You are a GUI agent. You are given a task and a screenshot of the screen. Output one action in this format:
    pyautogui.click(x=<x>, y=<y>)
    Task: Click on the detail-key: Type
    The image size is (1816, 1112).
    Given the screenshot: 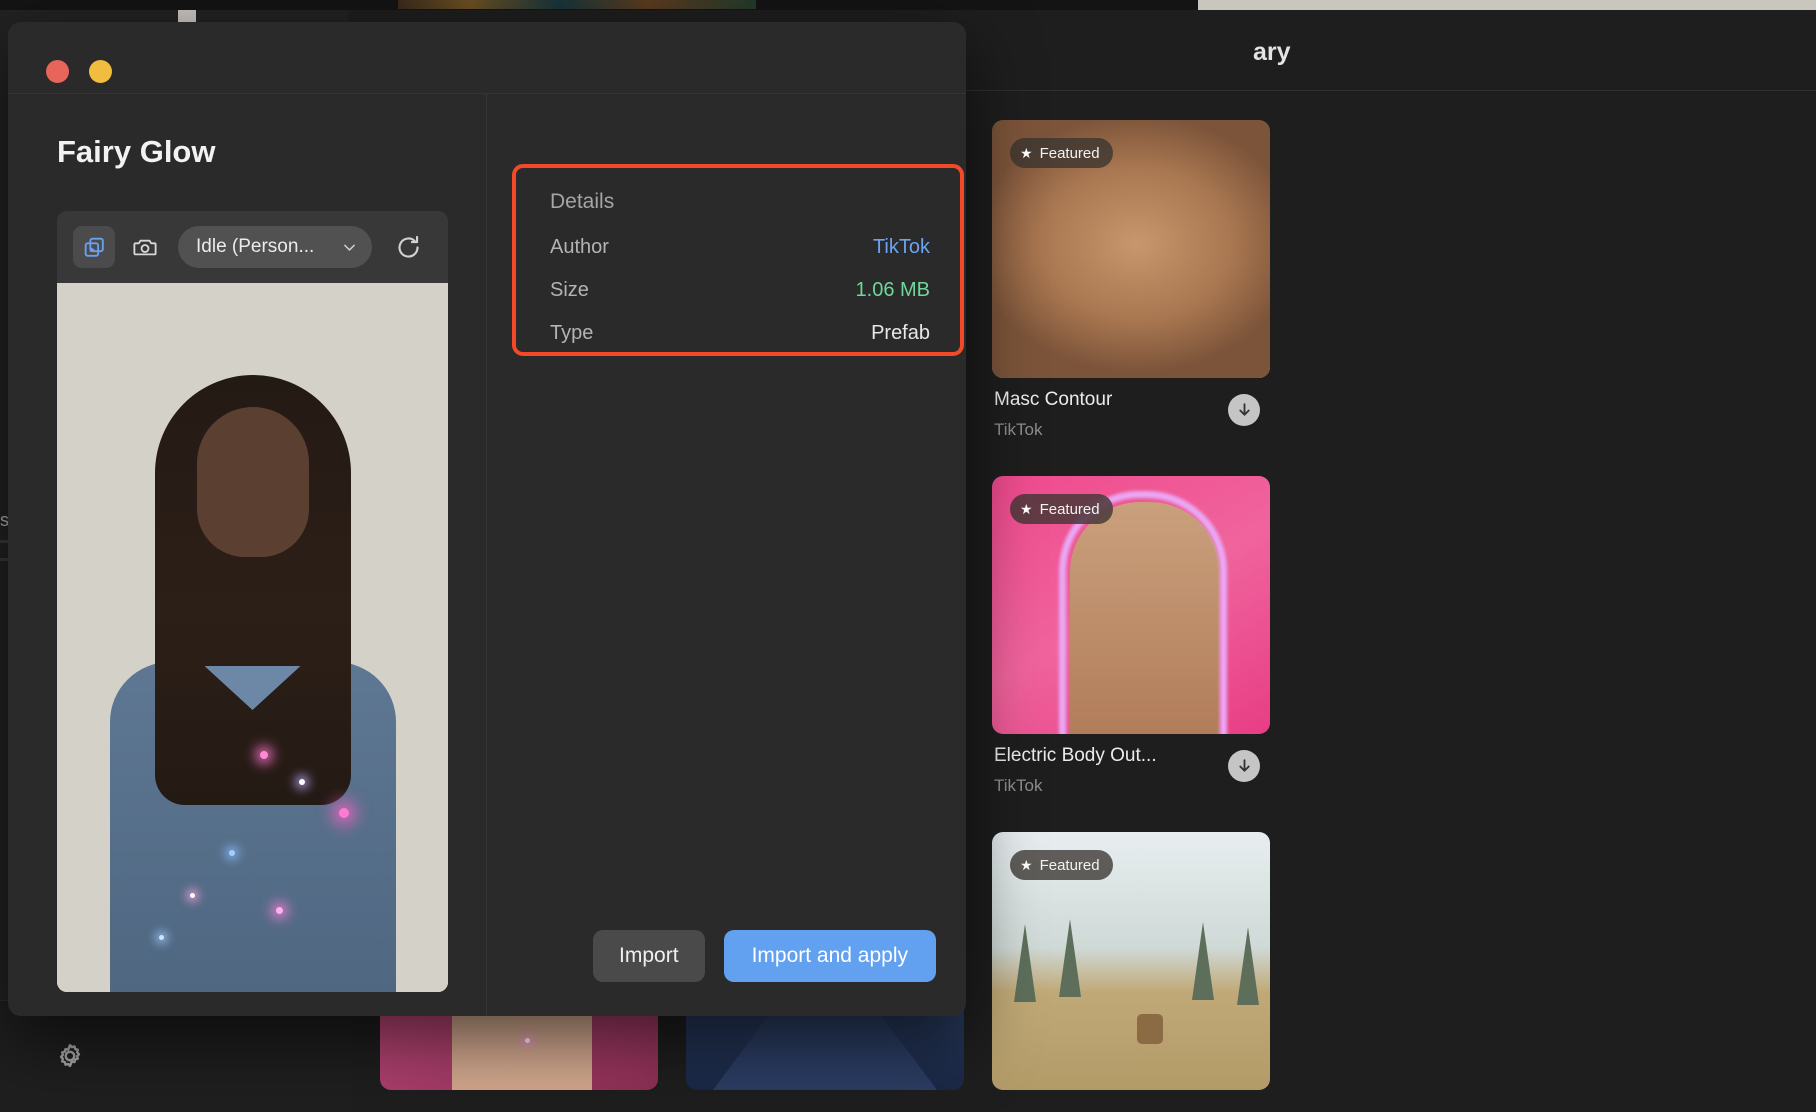 What is the action you would take?
    pyautogui.click(x=572, y=333)
    